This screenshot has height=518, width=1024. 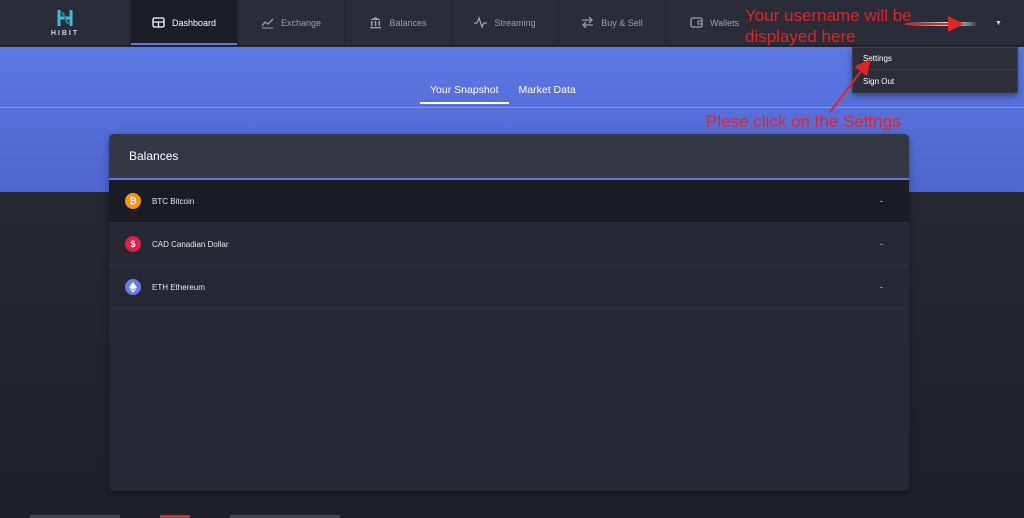 I want to click on tab-your-snapshot: Your Snapshot, so click(x=464, y=94).